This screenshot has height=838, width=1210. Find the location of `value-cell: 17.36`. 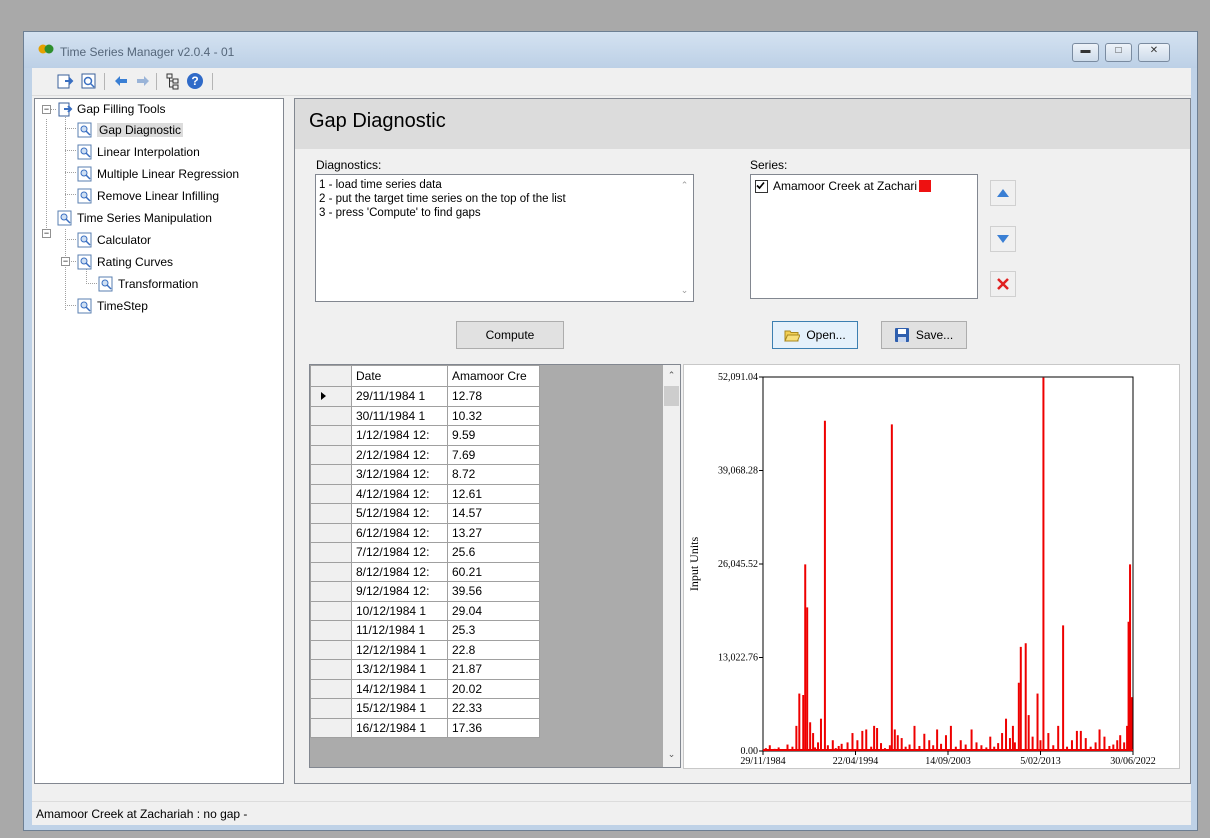

value-cell: 17.36 is located at coordinates (493, 727).